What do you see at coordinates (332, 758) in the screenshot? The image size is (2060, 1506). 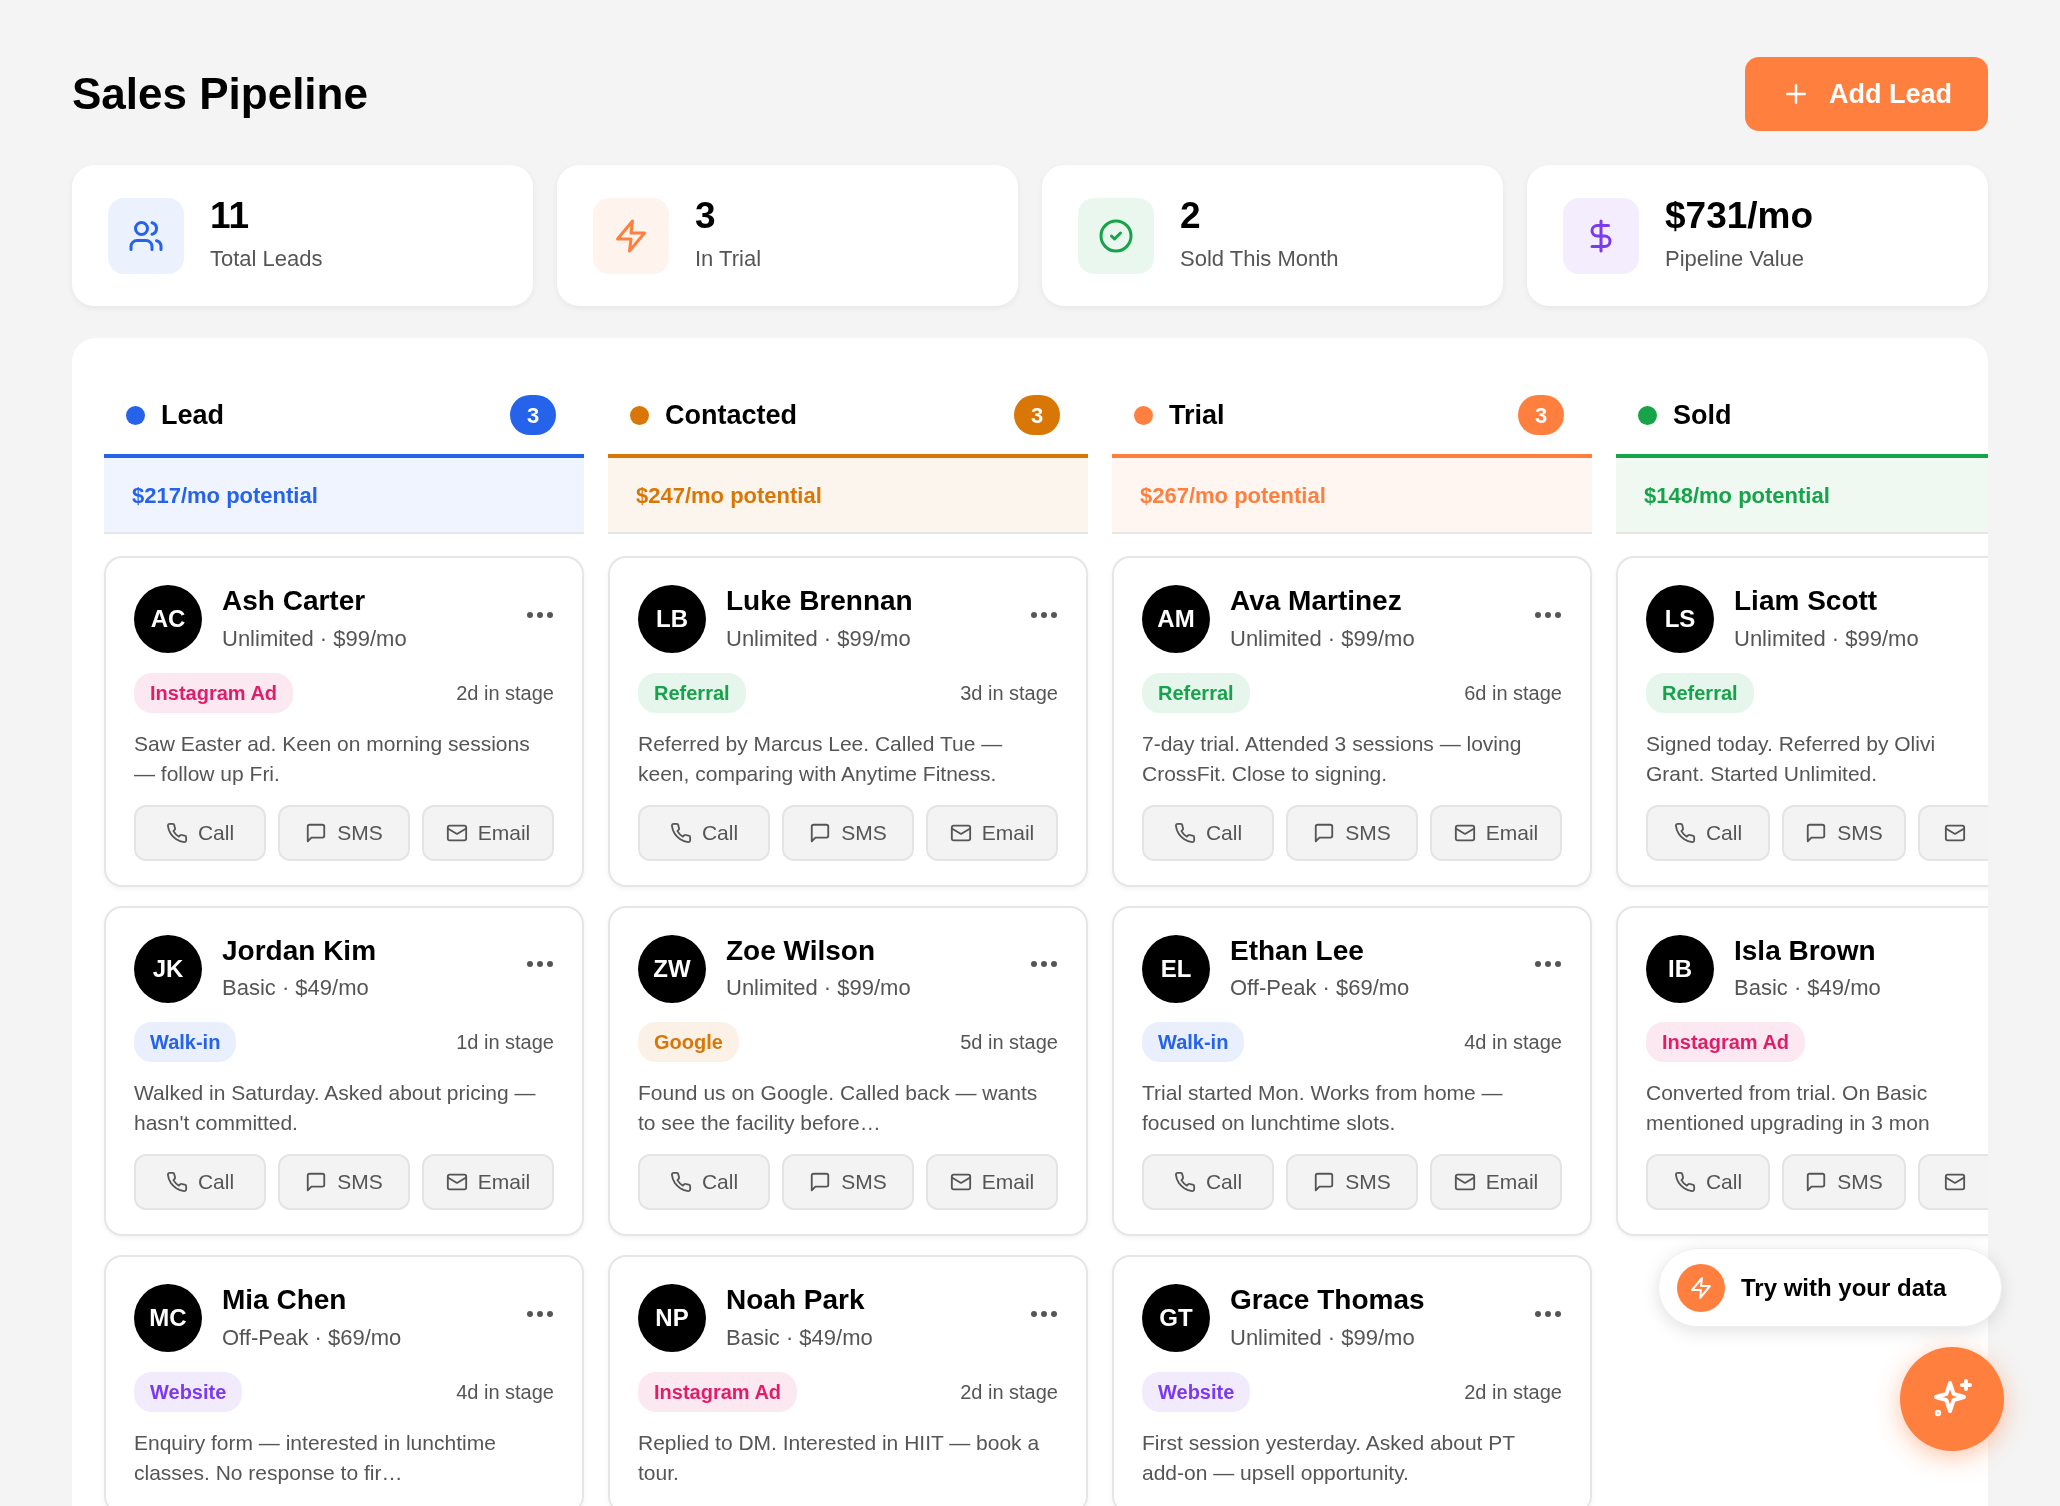 I see `lead-note: Saw Easter ad. Keen on morning sessions — follow up Fri.` at bounding box center [332, 758].